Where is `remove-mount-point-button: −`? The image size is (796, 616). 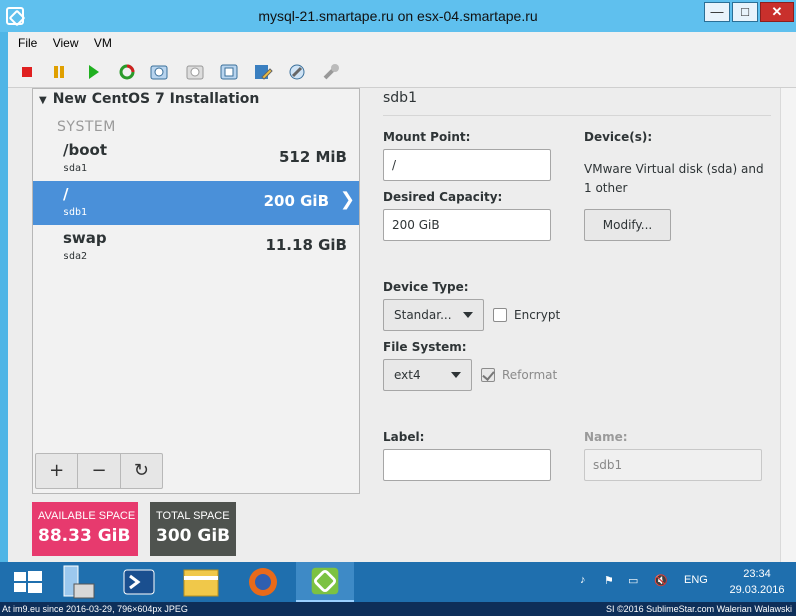
remove-mount-point-button: − is located at coordinates (99, 471).